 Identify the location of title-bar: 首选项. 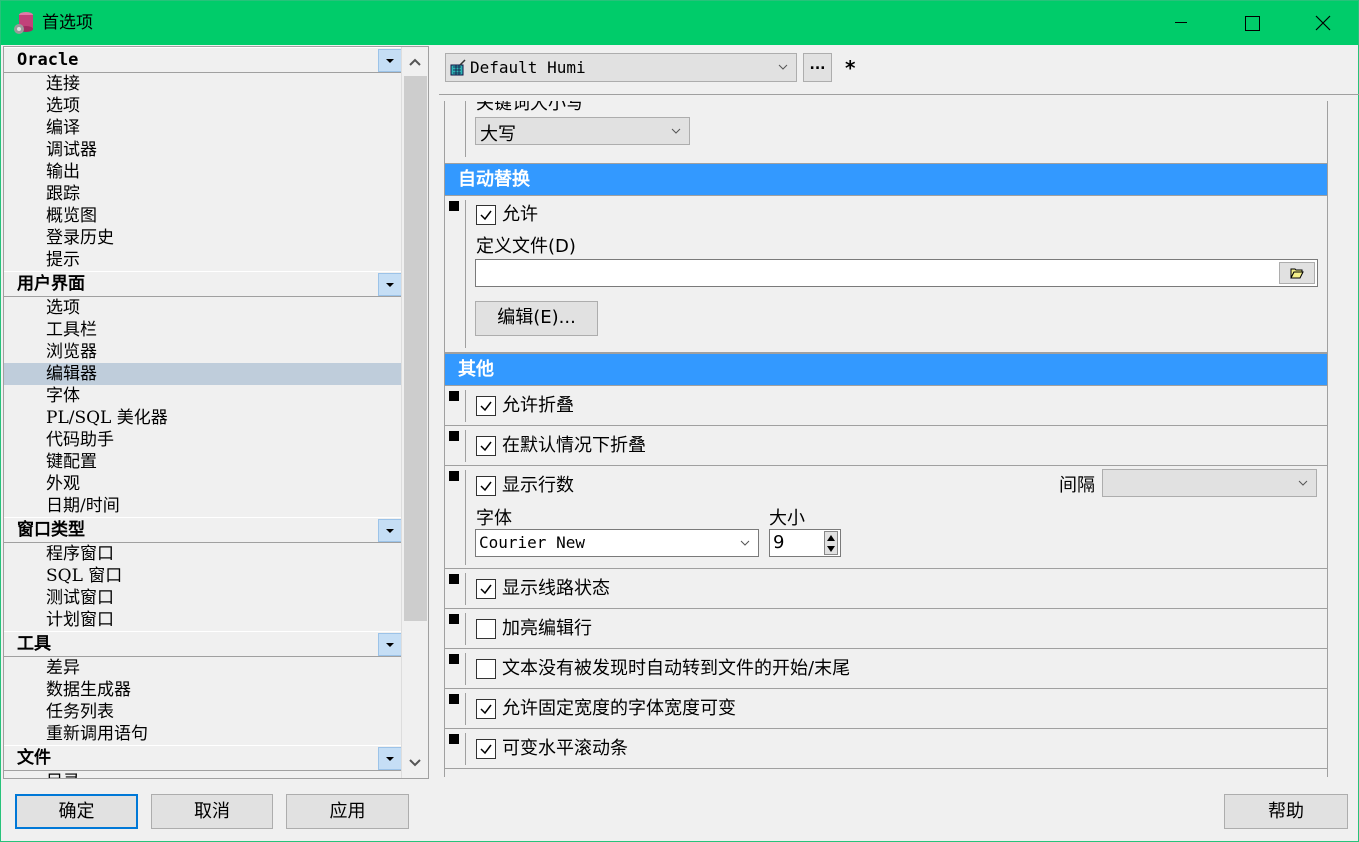
(679, 23).